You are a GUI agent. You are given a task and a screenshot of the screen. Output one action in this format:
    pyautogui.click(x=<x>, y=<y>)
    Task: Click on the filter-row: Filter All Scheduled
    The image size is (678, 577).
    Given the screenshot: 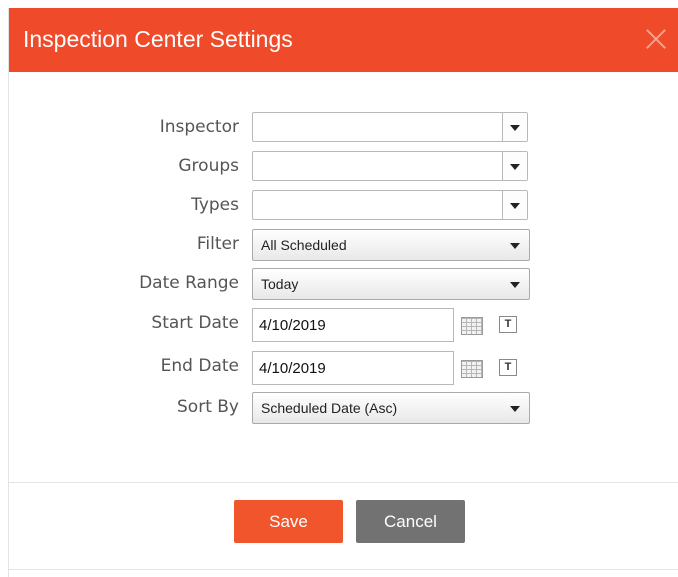 What is the action you would take?
    pyautogui.click(x=343, y=245)
    